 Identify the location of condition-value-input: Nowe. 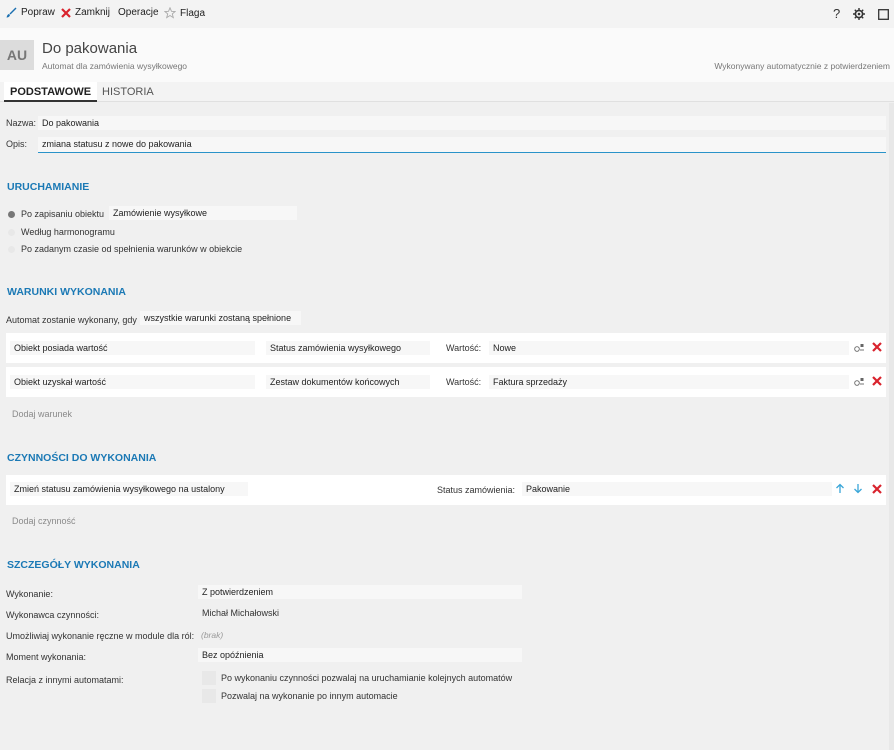
(669, 348).